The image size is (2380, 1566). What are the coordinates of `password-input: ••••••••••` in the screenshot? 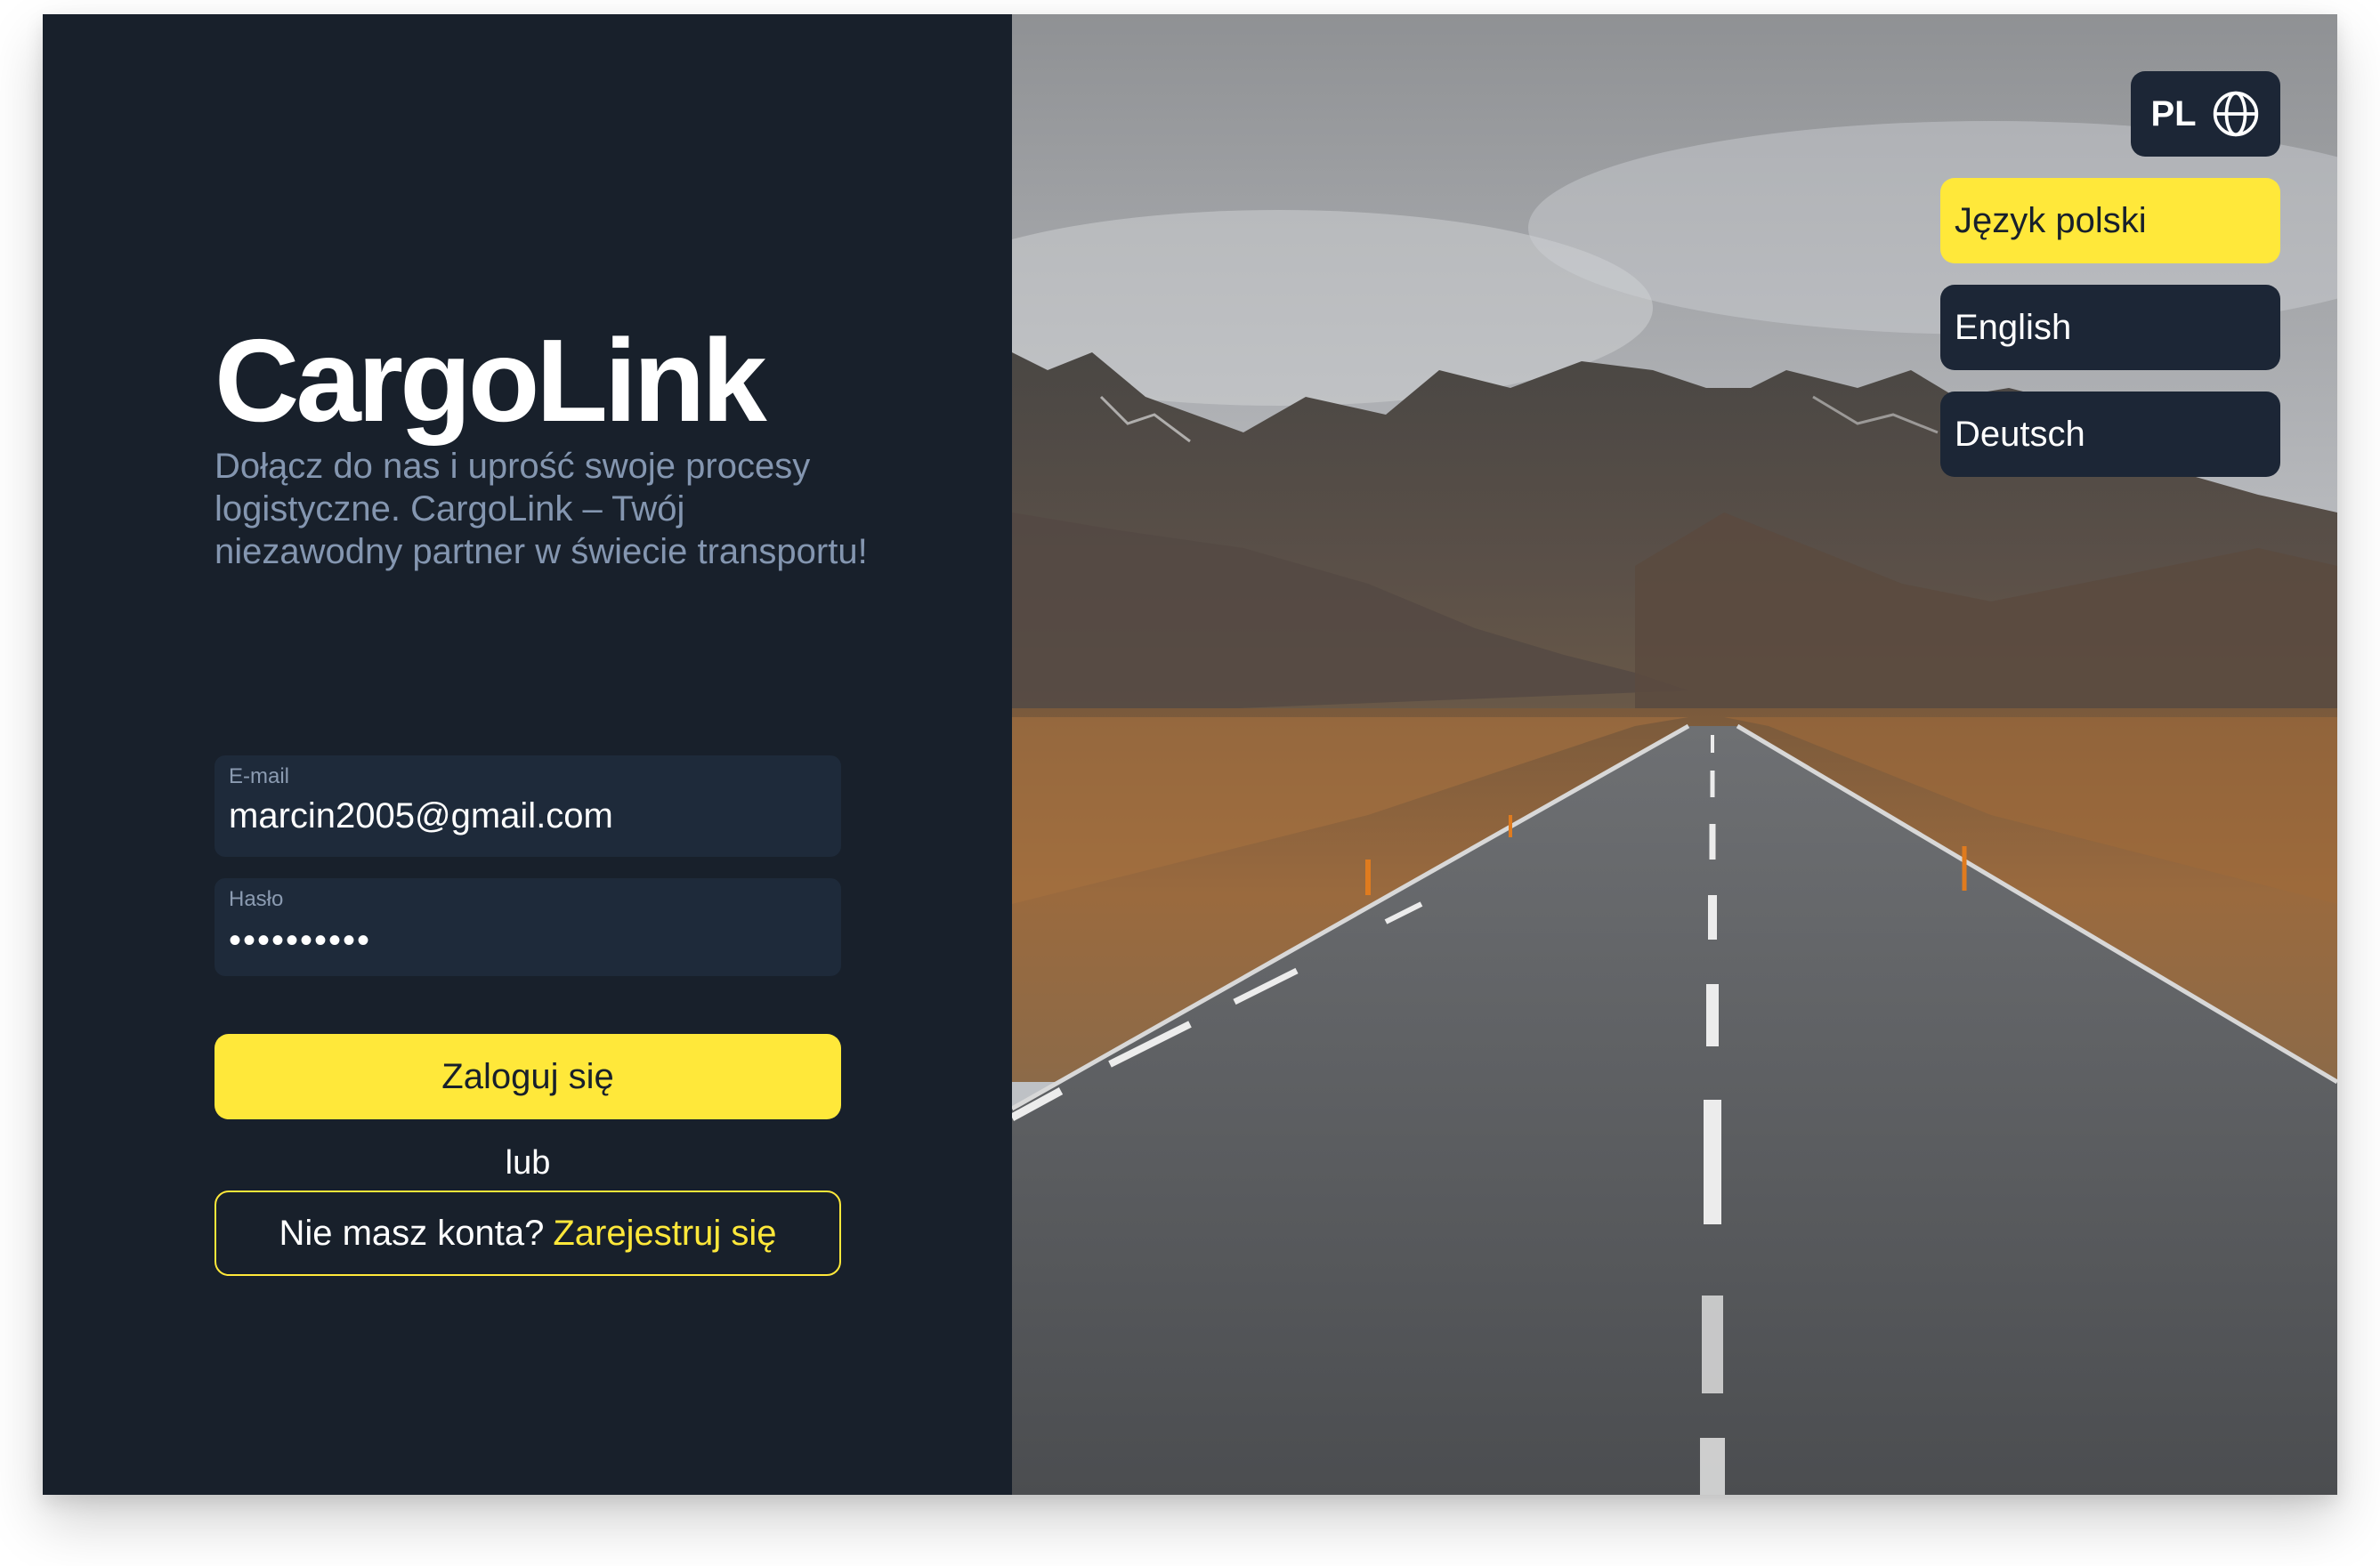 It's located at (528, 941).